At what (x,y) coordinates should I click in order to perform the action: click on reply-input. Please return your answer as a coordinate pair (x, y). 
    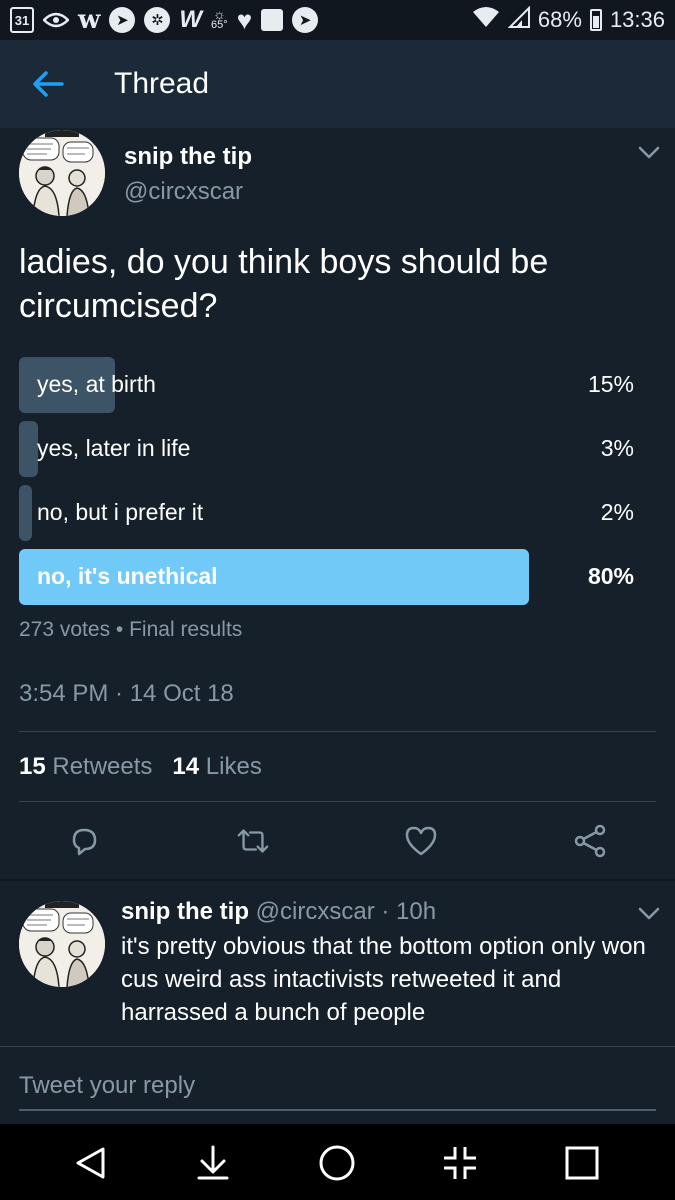
    Looking at the image, I should click on (337, 1087).